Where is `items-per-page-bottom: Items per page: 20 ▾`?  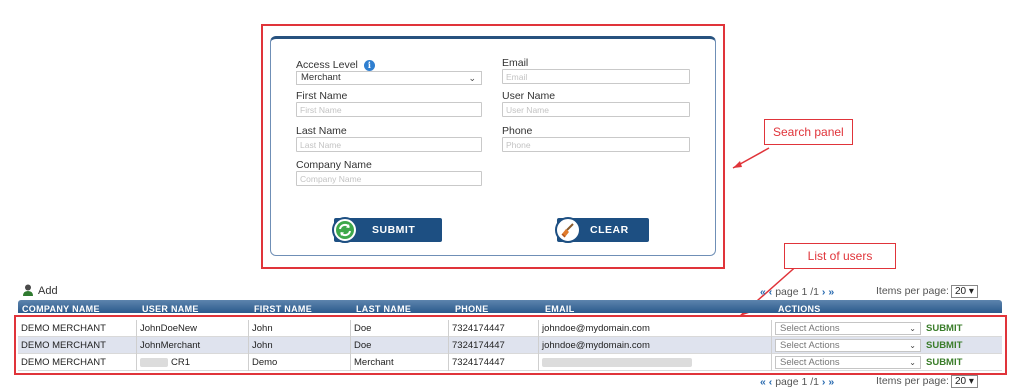 items-per-page-bottom: Items per page: 20 ▾ is located at coordinates (927, 381).